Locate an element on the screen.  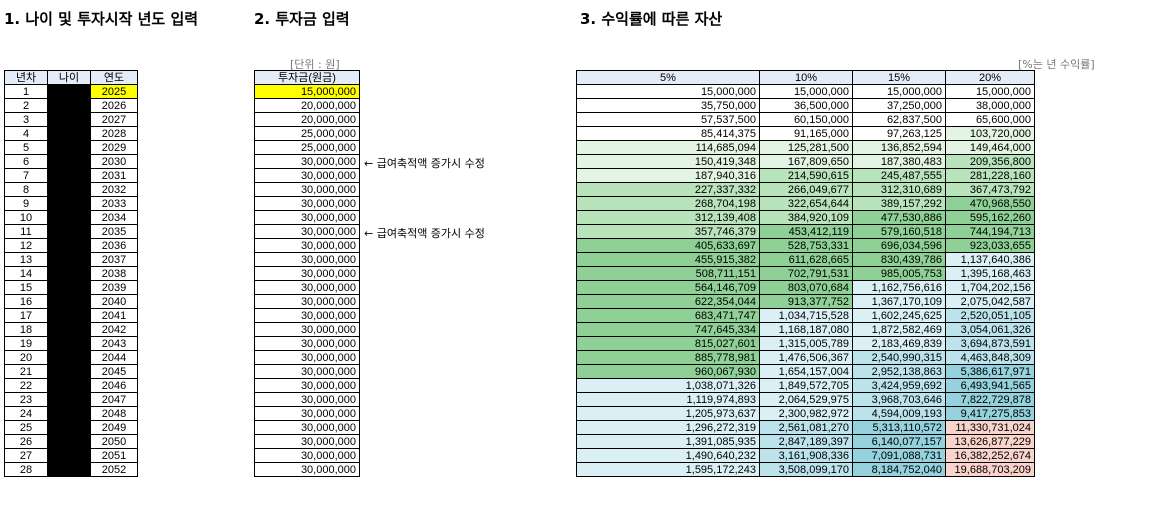
year-cell: 2043 is located at coordinates (114, 343).